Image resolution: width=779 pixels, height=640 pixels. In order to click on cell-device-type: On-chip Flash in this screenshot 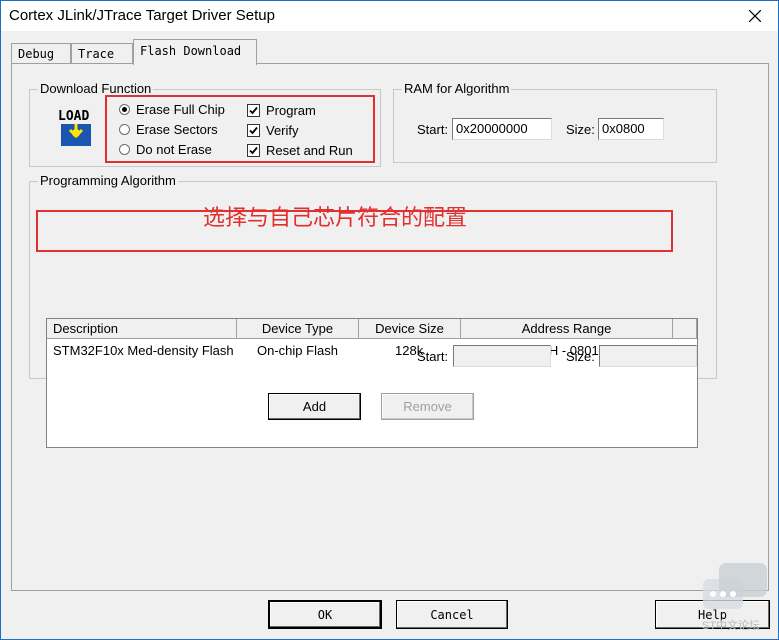, I will do `click(297, 350)`.